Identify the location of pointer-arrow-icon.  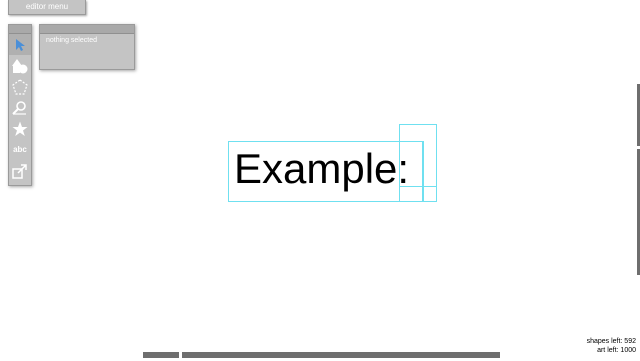
(20, 44).